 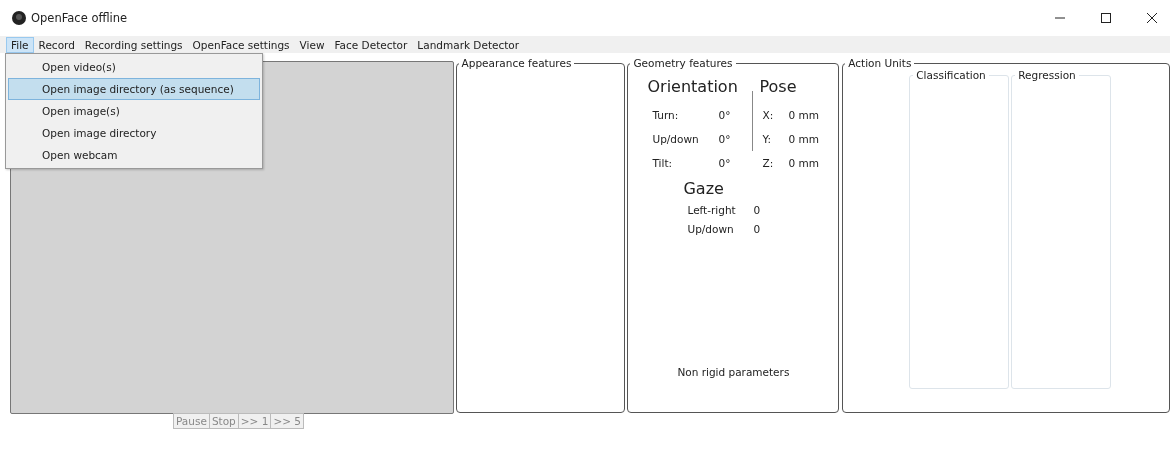 What do you see at coordinates (19, 18) in the screenshot?
I see `app-logo-icon` at bounding box center [19, 18].